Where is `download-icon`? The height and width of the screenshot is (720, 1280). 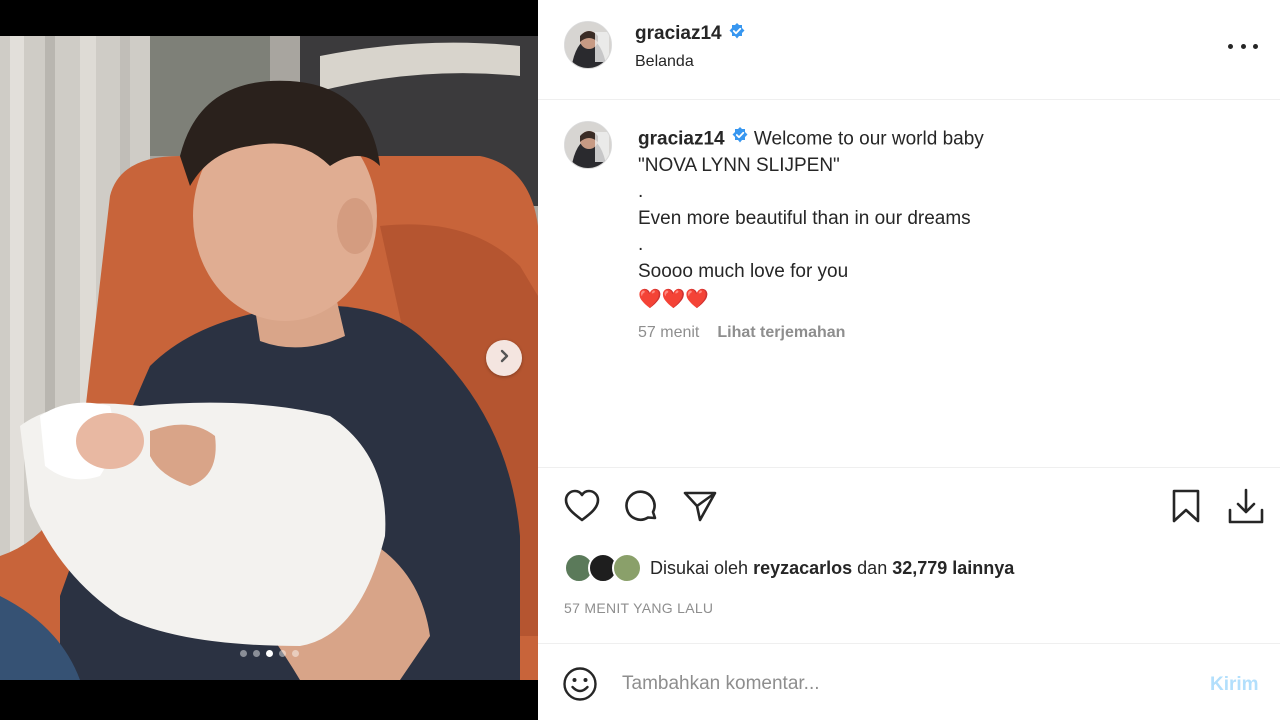 download-icon is located at coordinates (1246, 508).